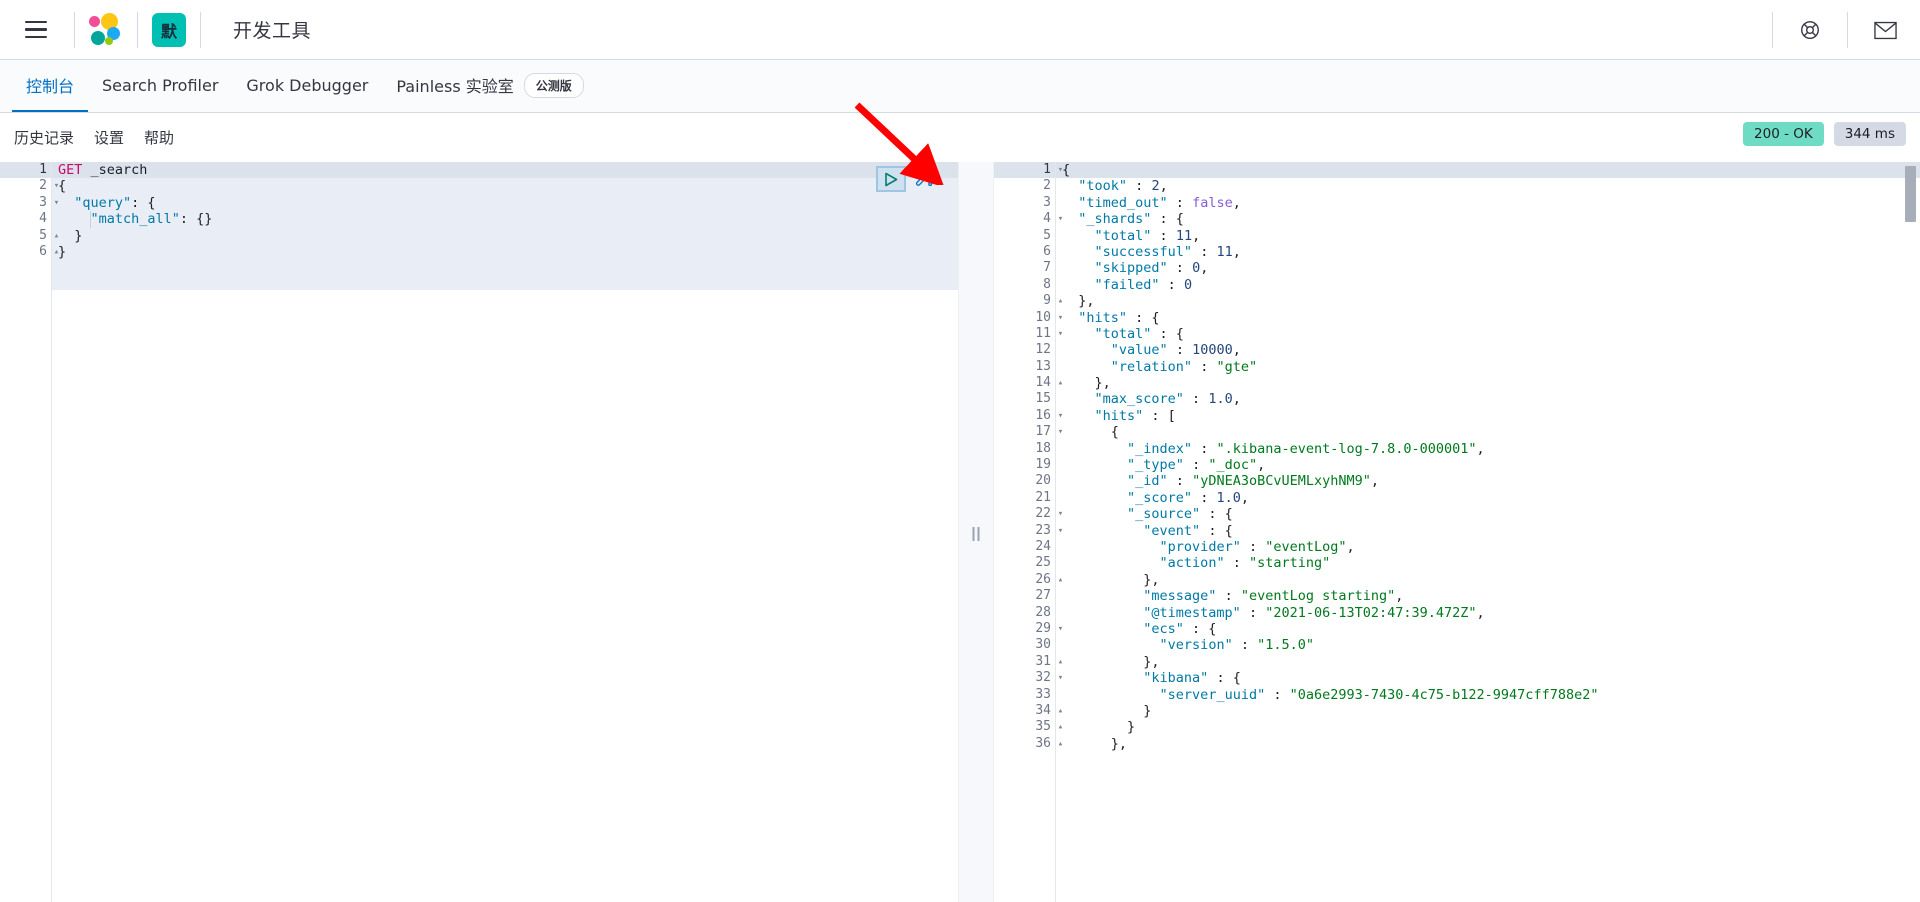  What do you see at coordinates (1488, 416) in the screenshot?
I see `code-line: "hits" : [` at bounding box center [1488, 416].